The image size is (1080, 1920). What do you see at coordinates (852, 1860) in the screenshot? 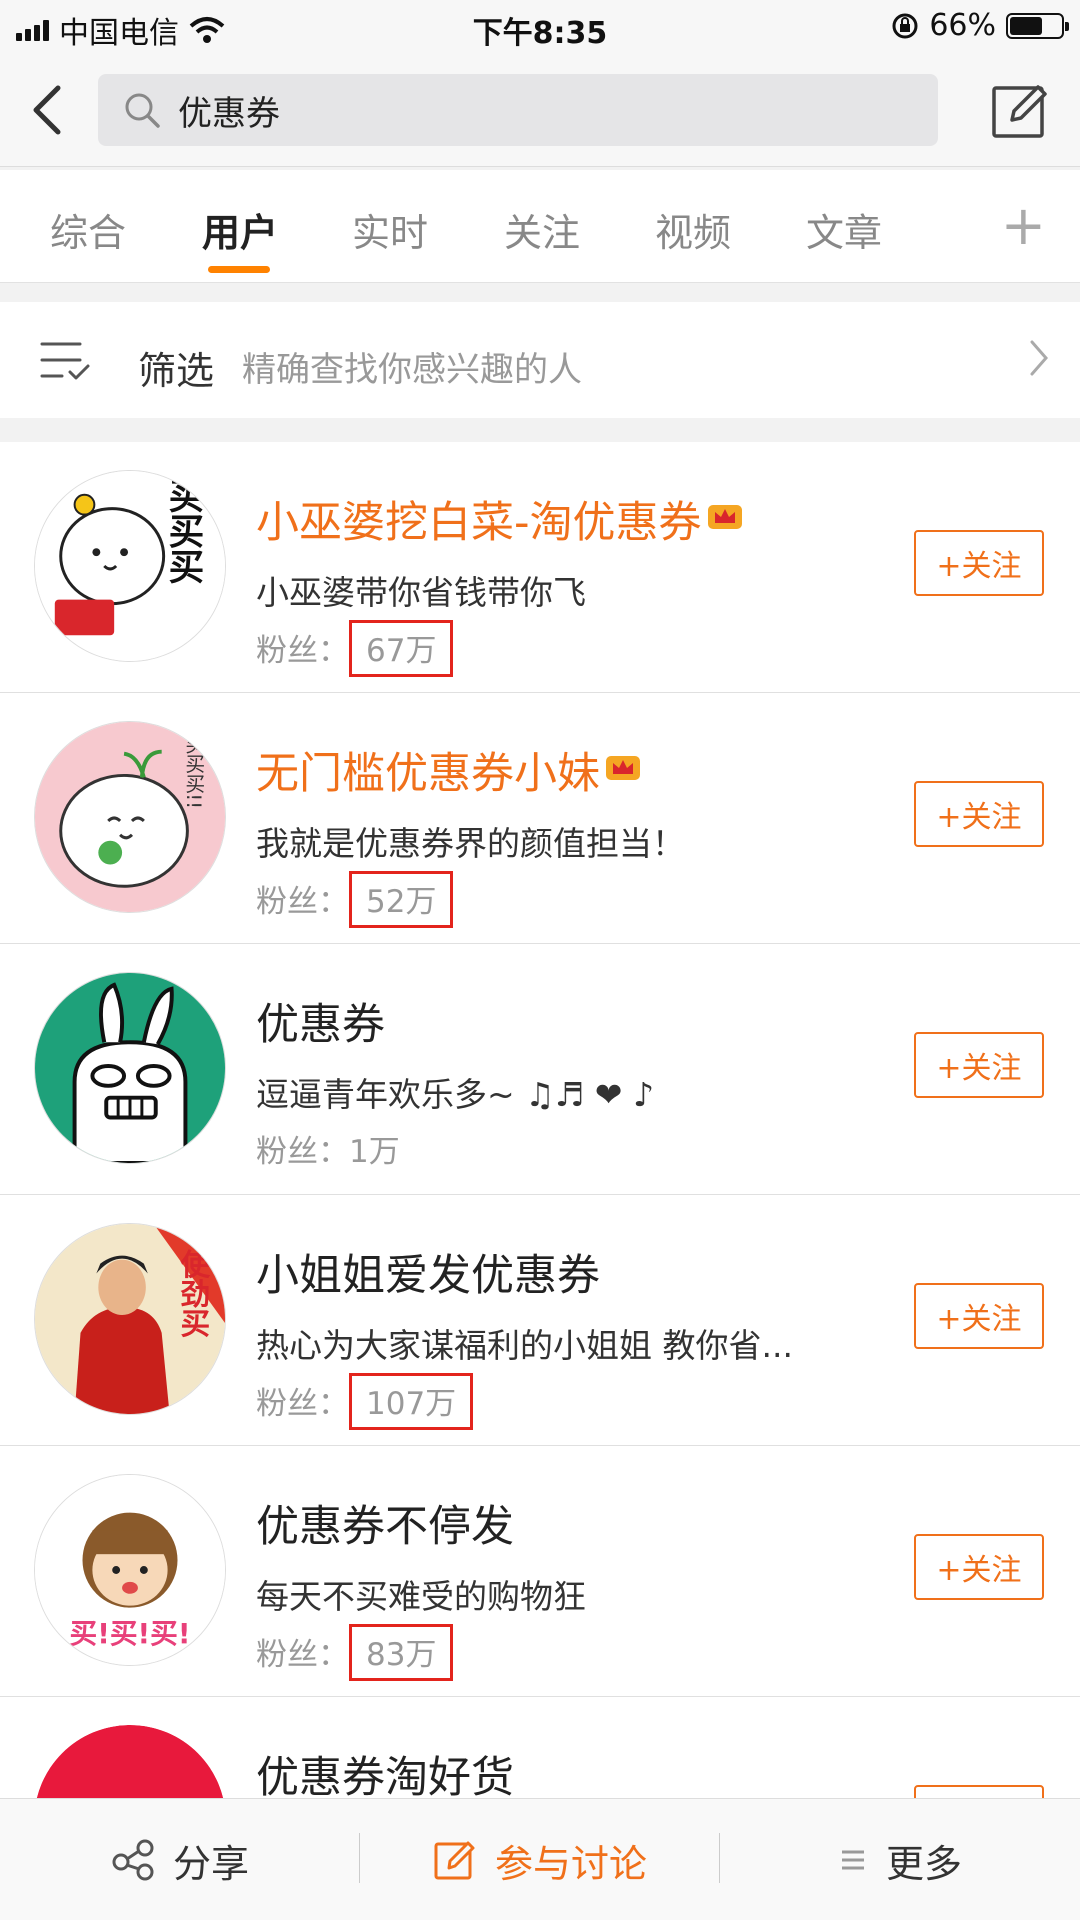
I see `menu-icon` at bounding box center [852, 1860].